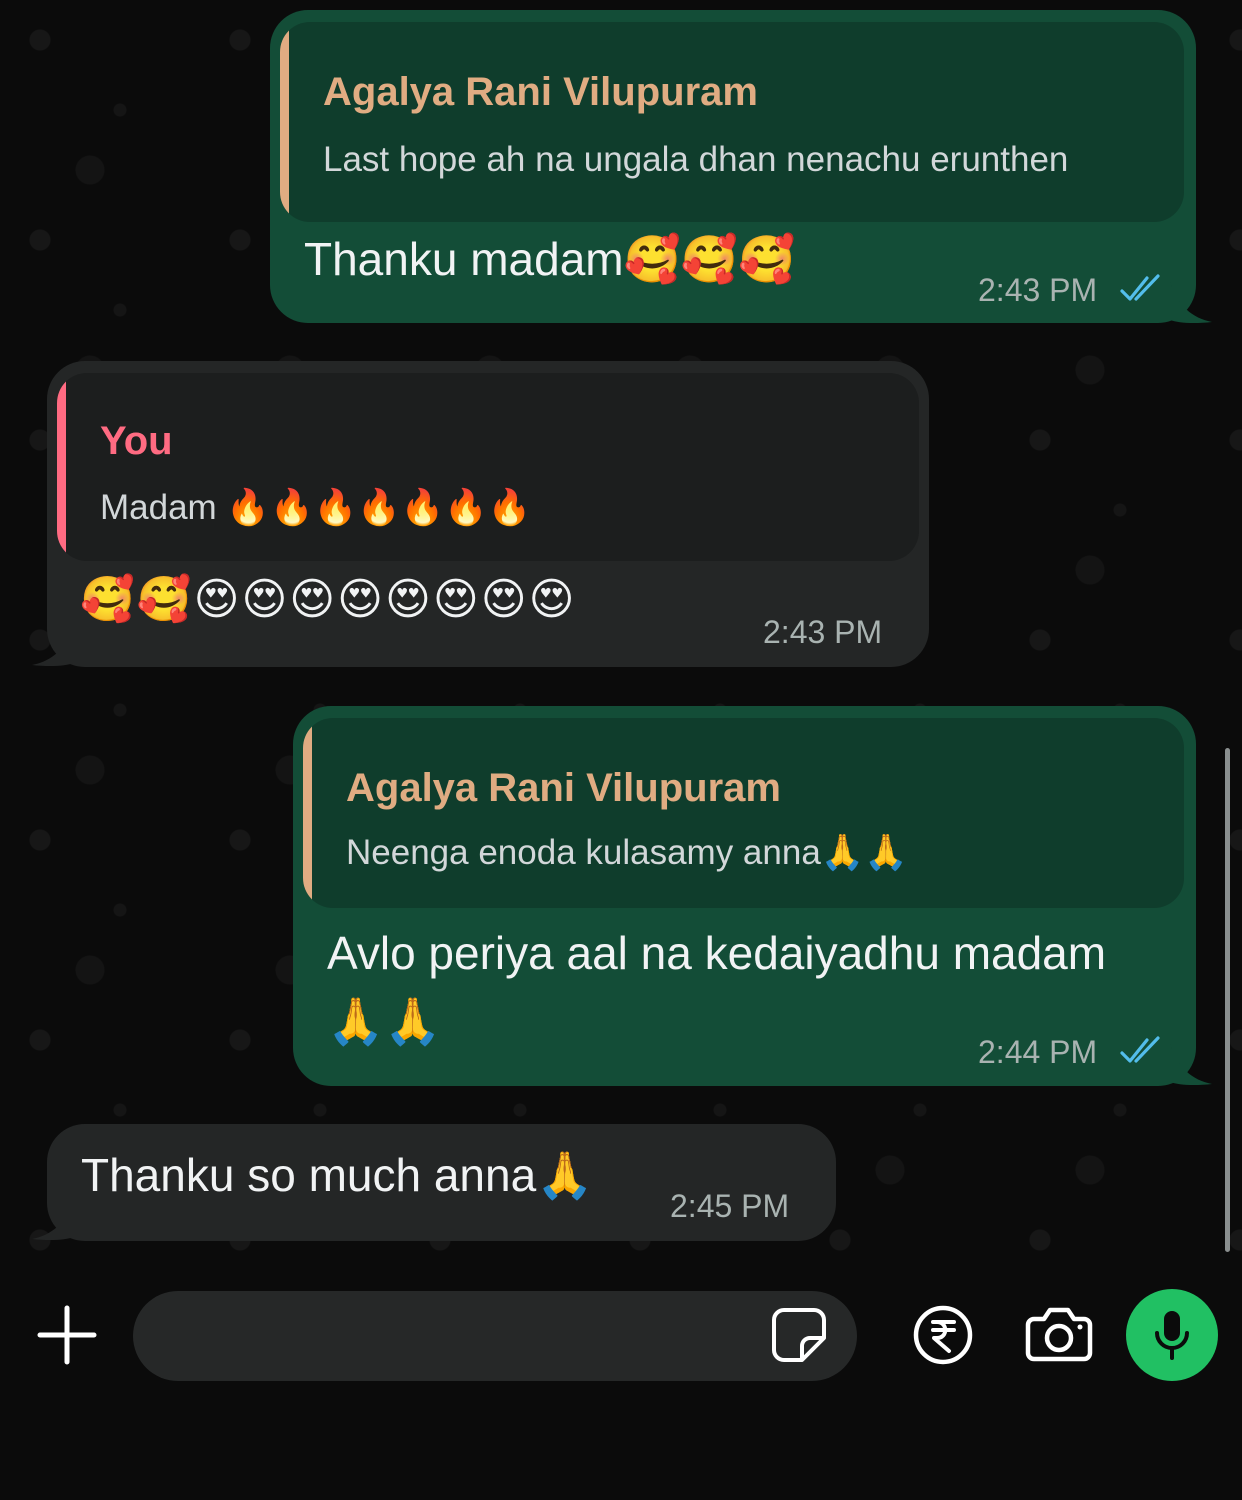 This screenshot has height=1500, width=1242. I want to click on message-text: Thanku madam🥰🥰🥰, so click(550, 259).